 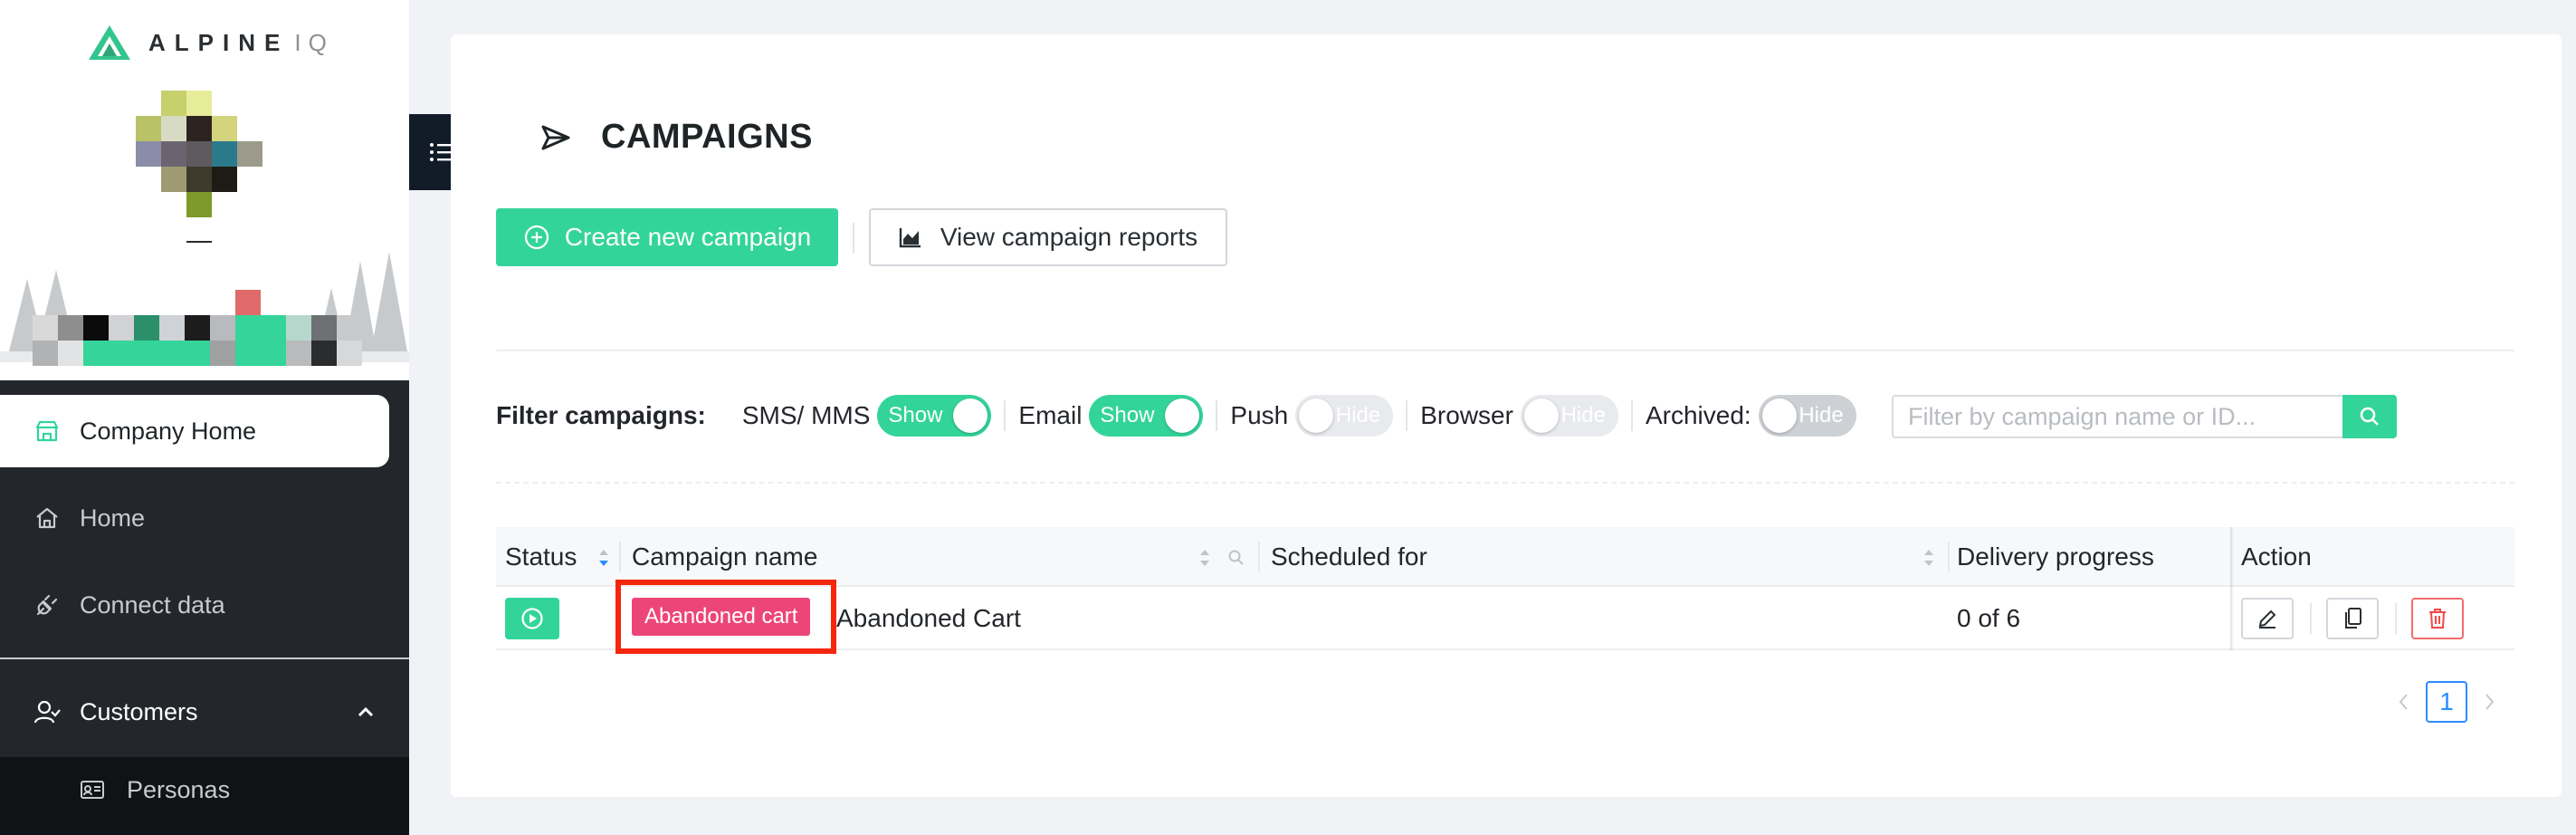 I want to click on sidebar-item-personas: Personas, so click(x=154, y=789).